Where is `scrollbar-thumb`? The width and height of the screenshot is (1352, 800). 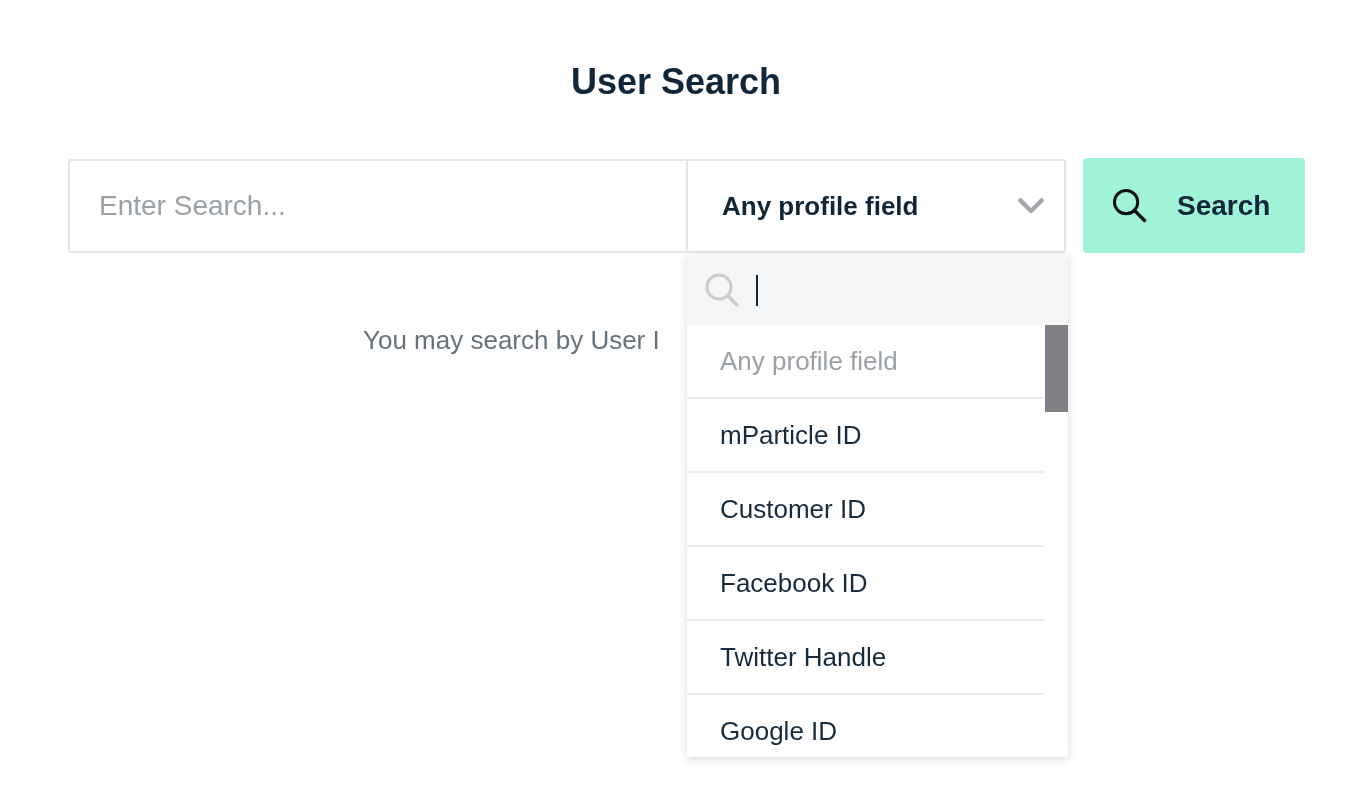
scrollbar-thumb is located at coordinates (1056, 368).